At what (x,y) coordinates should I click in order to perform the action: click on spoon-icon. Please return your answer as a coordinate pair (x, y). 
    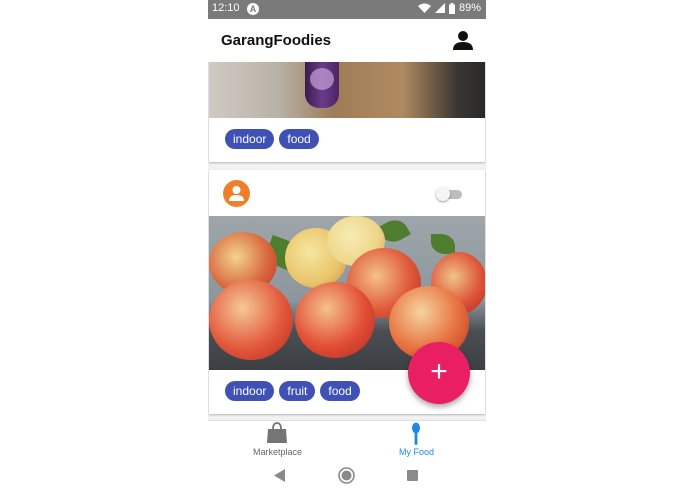
    Looking at the image, I should click on (416, 433).